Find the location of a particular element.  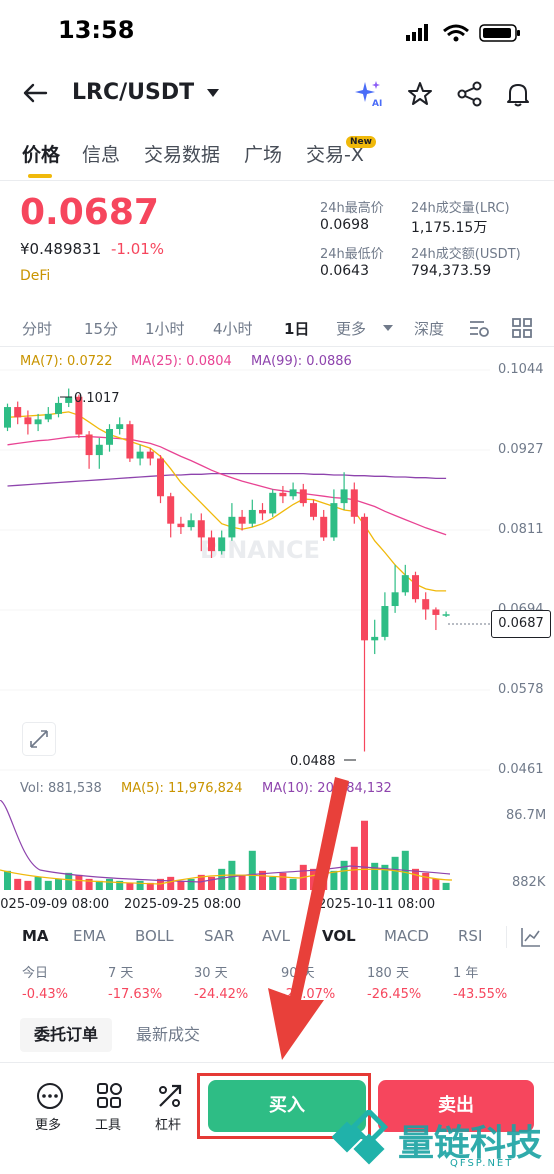

tab-price: 价格 is located at coordinates (41, 153).